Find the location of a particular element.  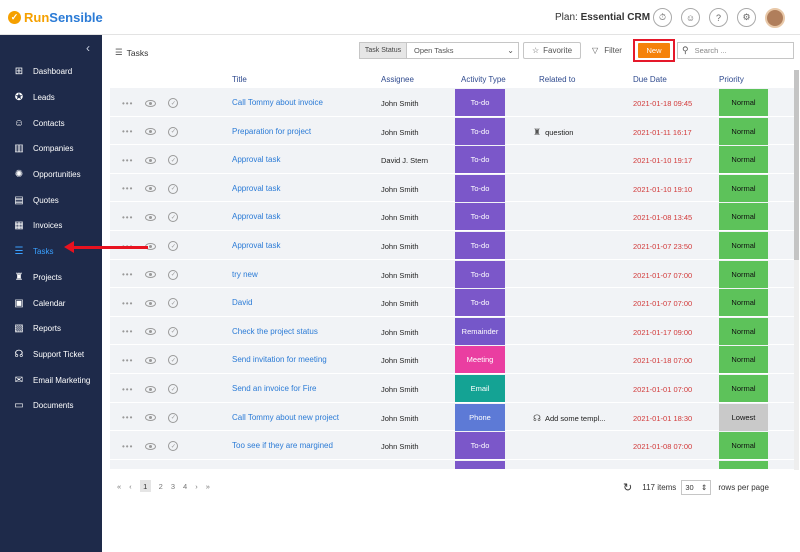

timer-icon: ⏱ is located at coordinates (662, 17).